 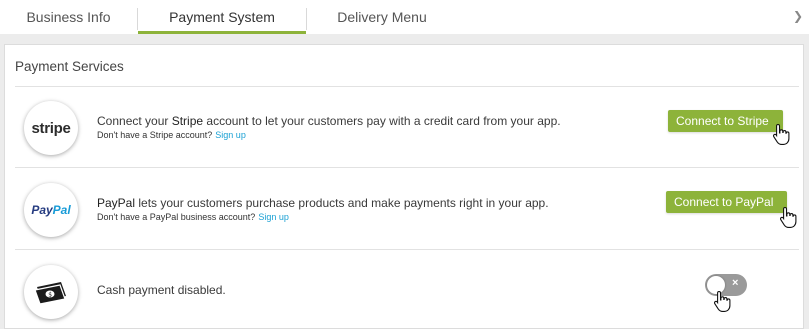 What do you see at coordinates (222, 17) in the screenshot?
I see `tab-payment-system: Payment System` at bounding box center [222, 17].